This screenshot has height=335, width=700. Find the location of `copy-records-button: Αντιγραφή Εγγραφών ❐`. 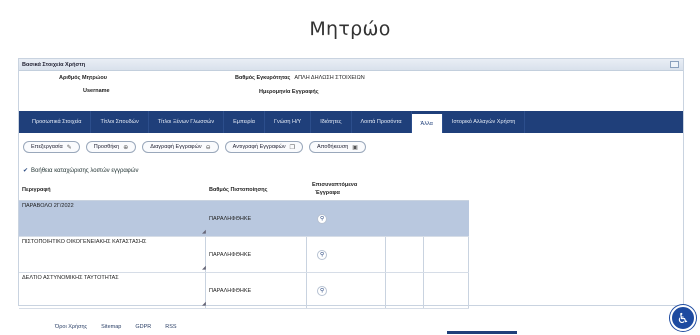

copy-records-button: Αντιγραφή Εγγραφών ❐ is located at coordinates (264, 147).